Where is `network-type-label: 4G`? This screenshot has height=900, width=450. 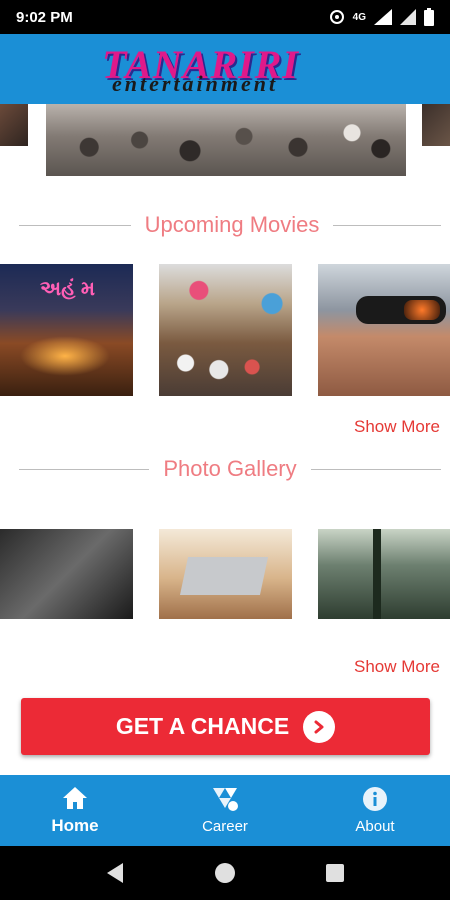 network-type-label: 4G is located at coordinates (359, 17).